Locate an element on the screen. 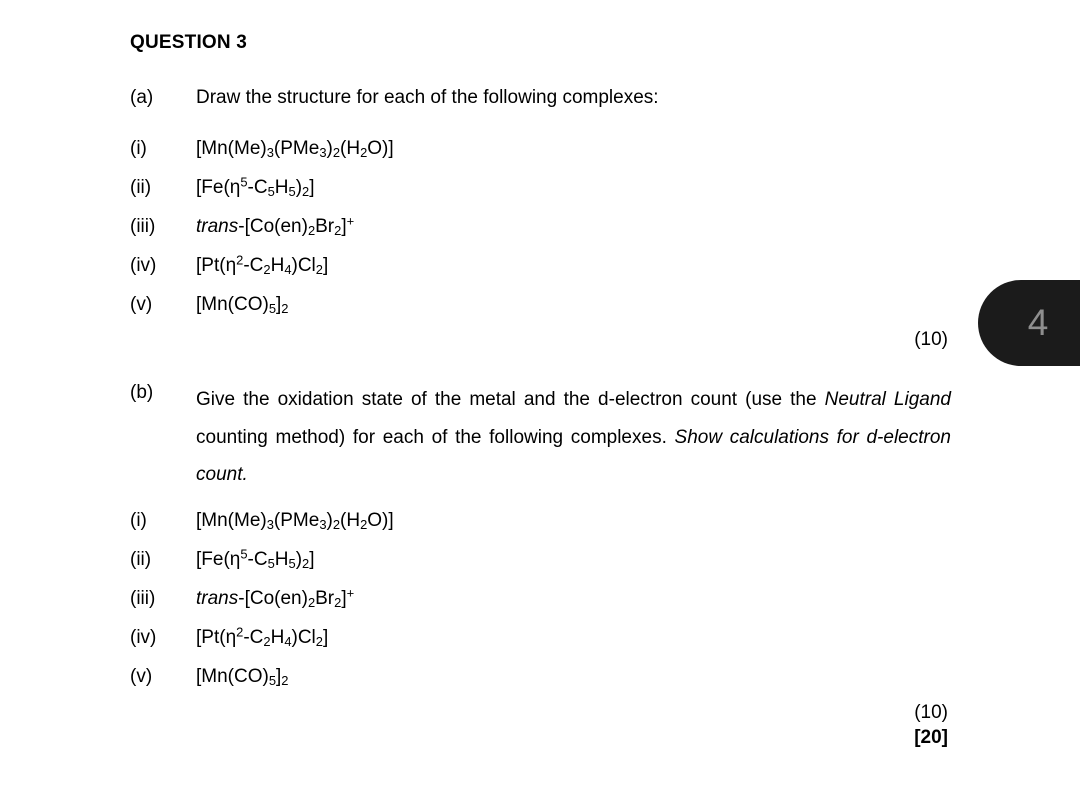 This screenshot has height=791, width=1080. part-a-formula-item: (i) [Mn(Me)3(PMe3)2(H2O)] is located at coordinates (262, 149).